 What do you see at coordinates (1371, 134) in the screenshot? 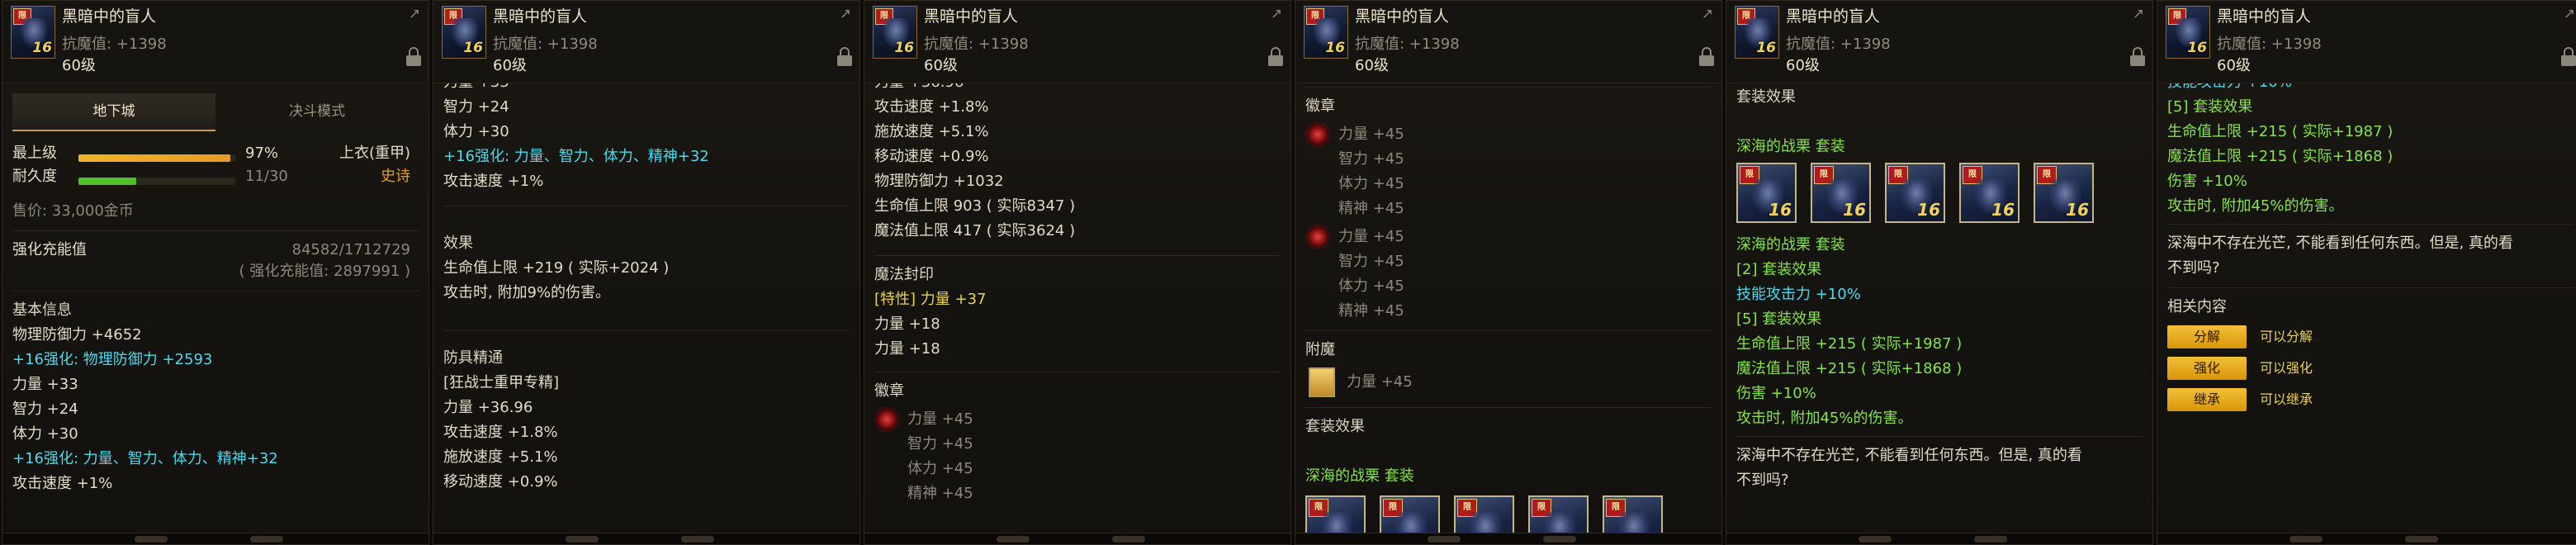
I see `emblem-stat: 力量 +45` at bounding box center [1371, 134].